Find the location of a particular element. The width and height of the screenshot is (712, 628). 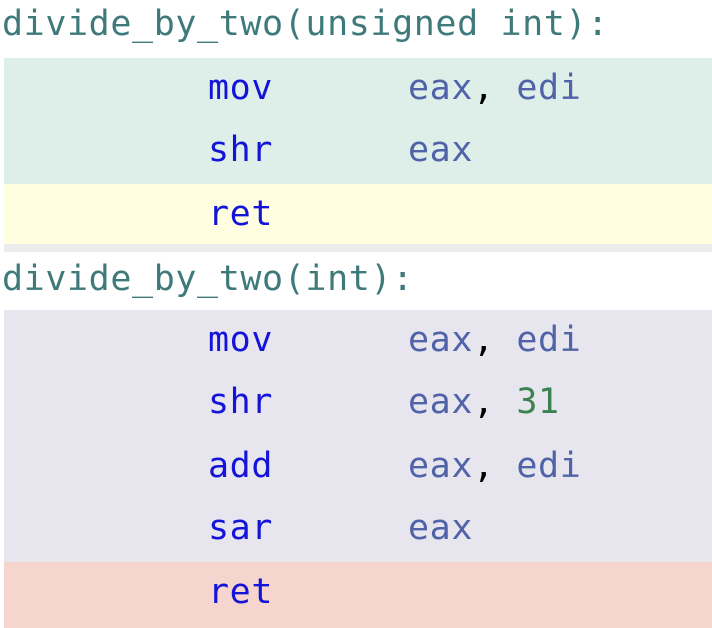

mnemonic: sar is located at coordinates (241, 528).